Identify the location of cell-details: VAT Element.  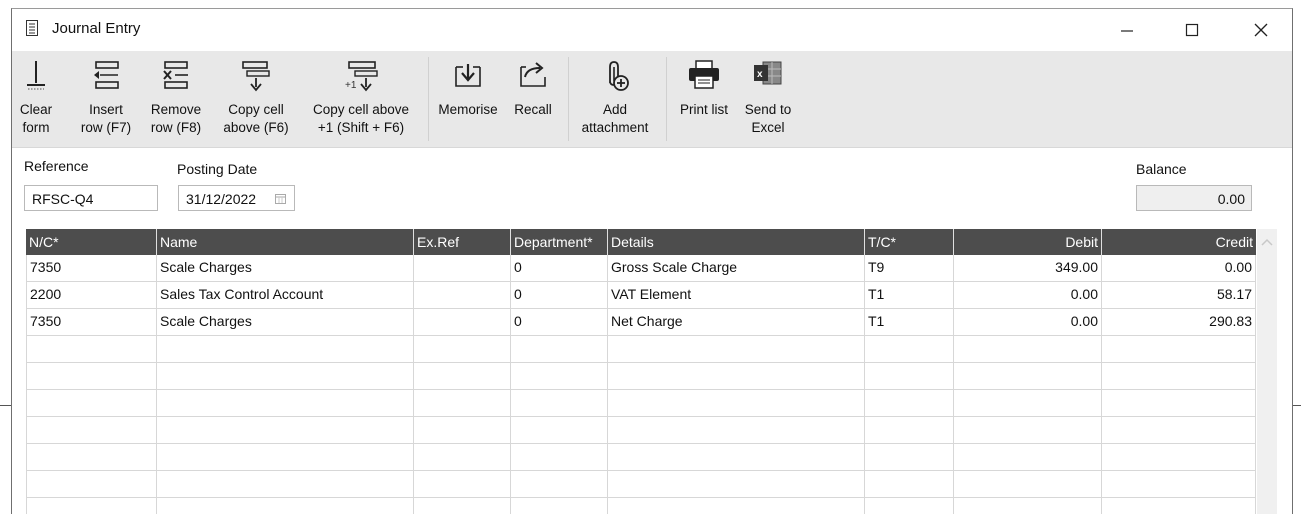
(736, 295).